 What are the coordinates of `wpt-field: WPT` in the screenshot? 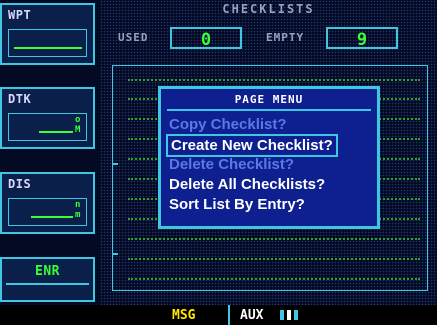 It's located at (47, 34).